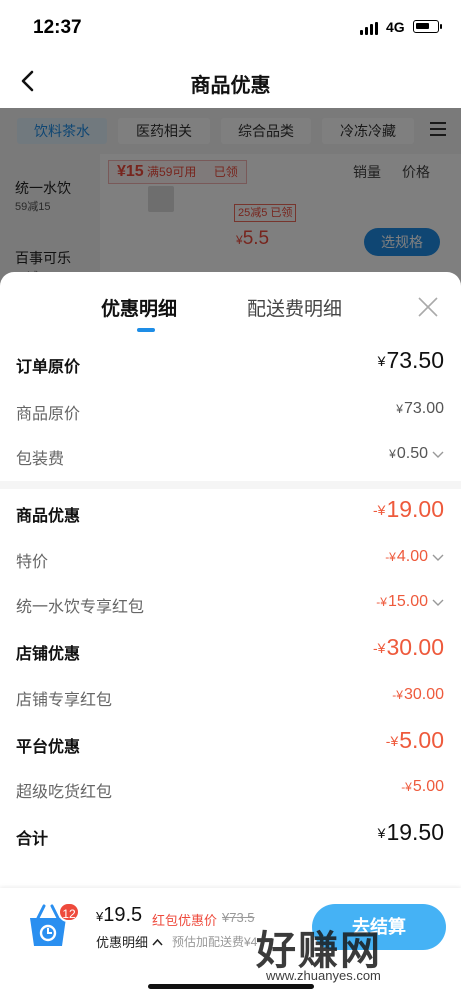 The height and width of the screenshot is (1000, 461). I want to click on row-store-discount: 店铺优惠 -¥ 30.00, so click(230, 650).